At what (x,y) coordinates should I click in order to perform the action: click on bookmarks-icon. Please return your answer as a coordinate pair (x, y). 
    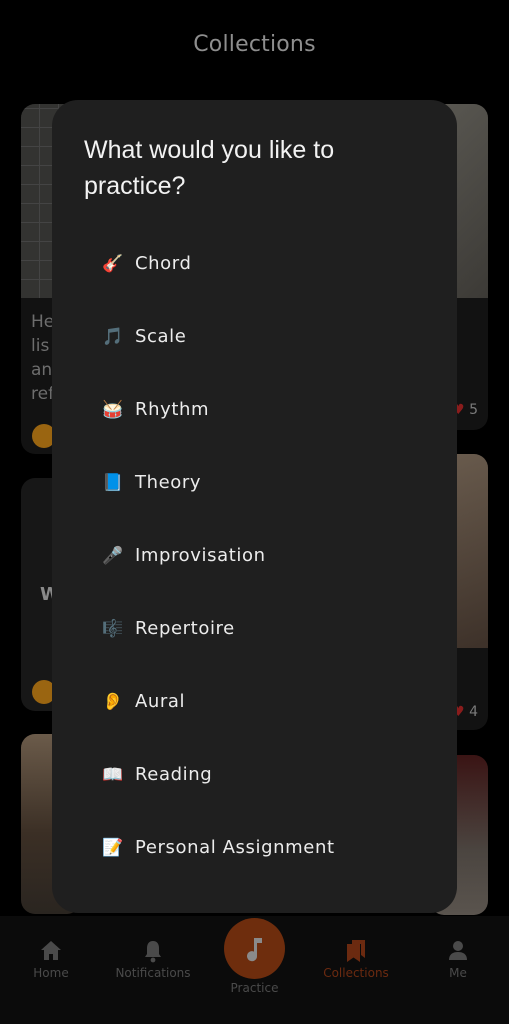
    Looking at the image, I should click on (356, 951).